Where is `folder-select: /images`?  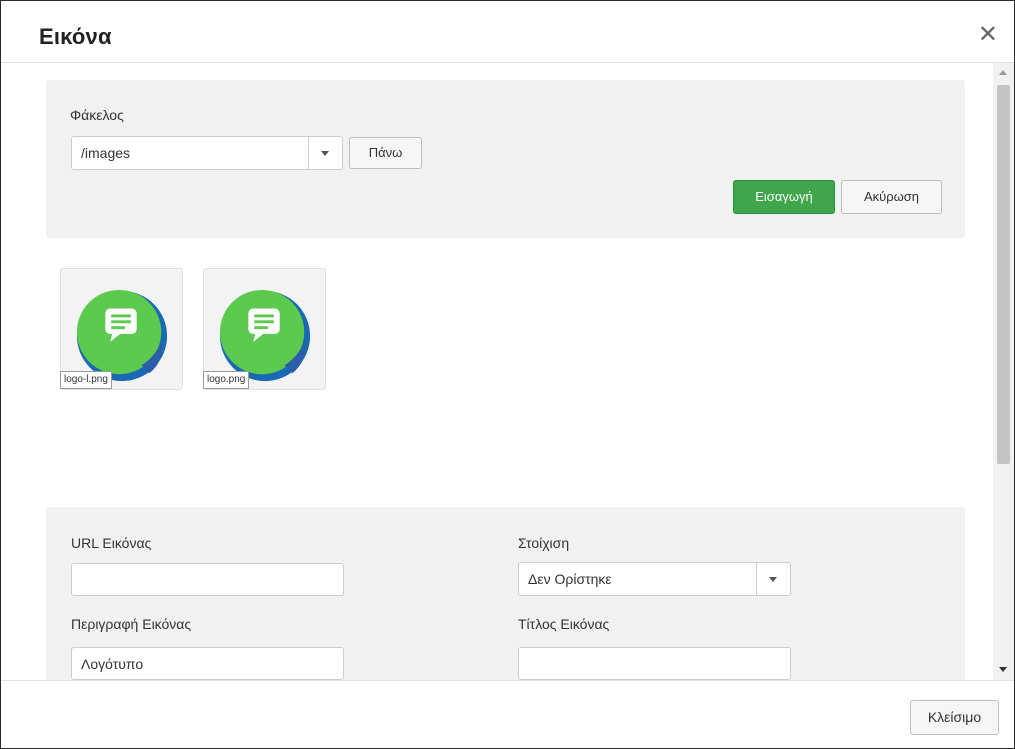 folder-select: /images is located at coordinates (207, 153).